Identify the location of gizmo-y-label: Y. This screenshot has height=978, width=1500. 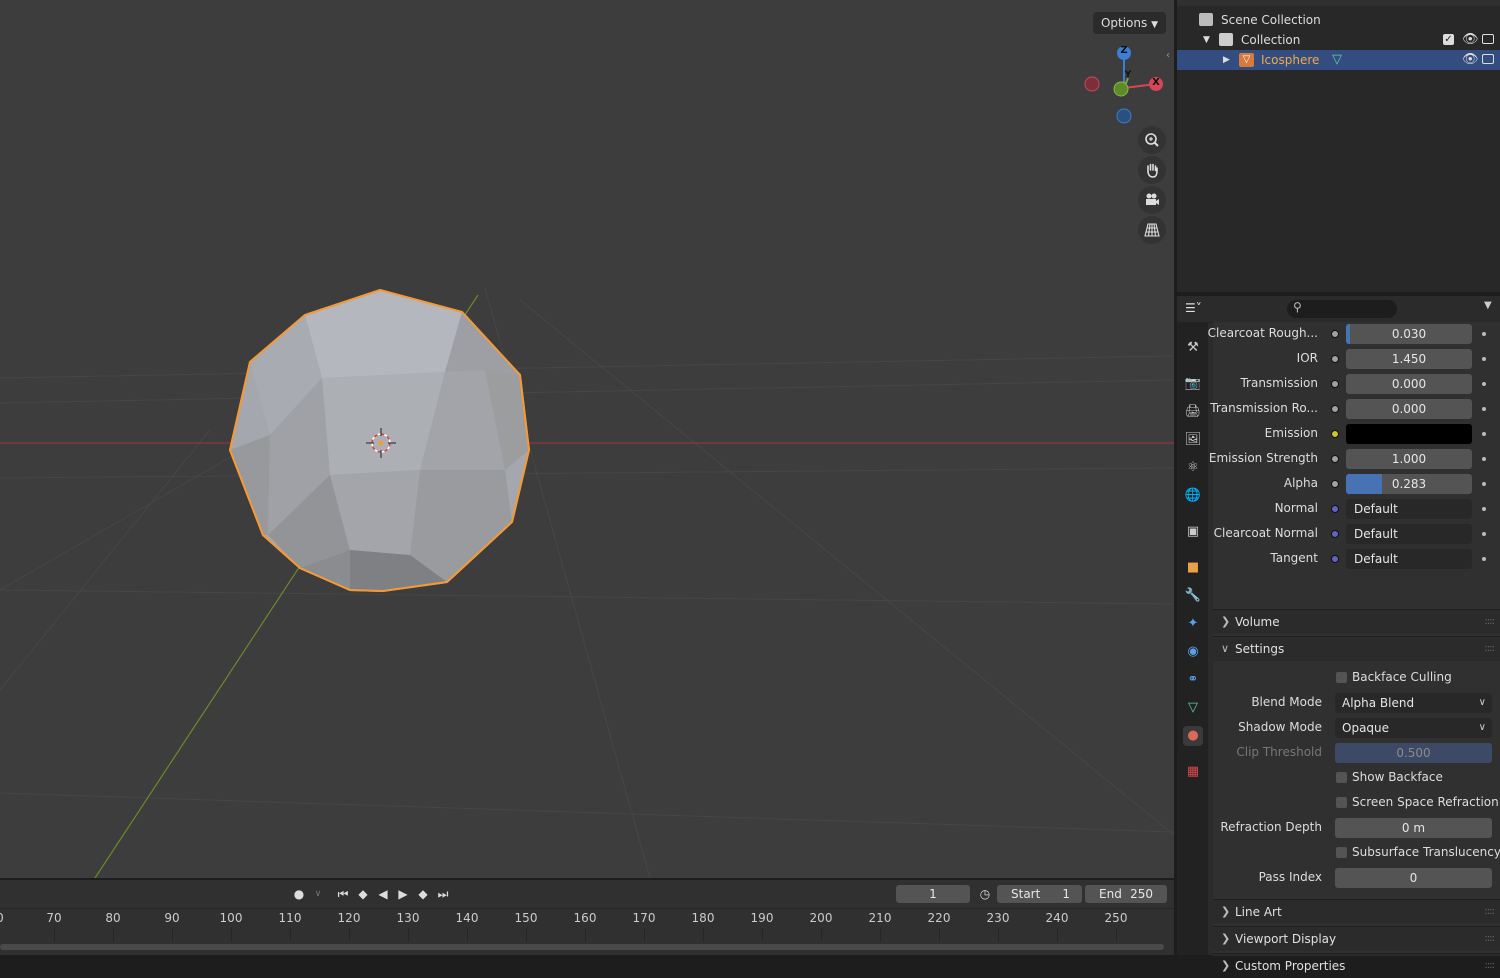
(1128, 75).